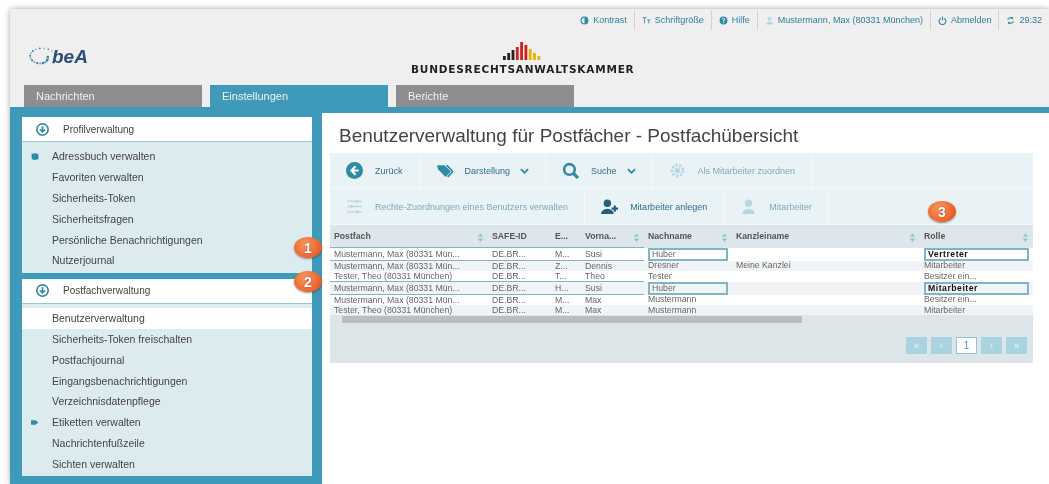 This screenshot has height=484, width=1049. What do you see at coordinates (660, 275) in the screenshot?
I see `table-cell: Tester` at bounding box center [660, 275].